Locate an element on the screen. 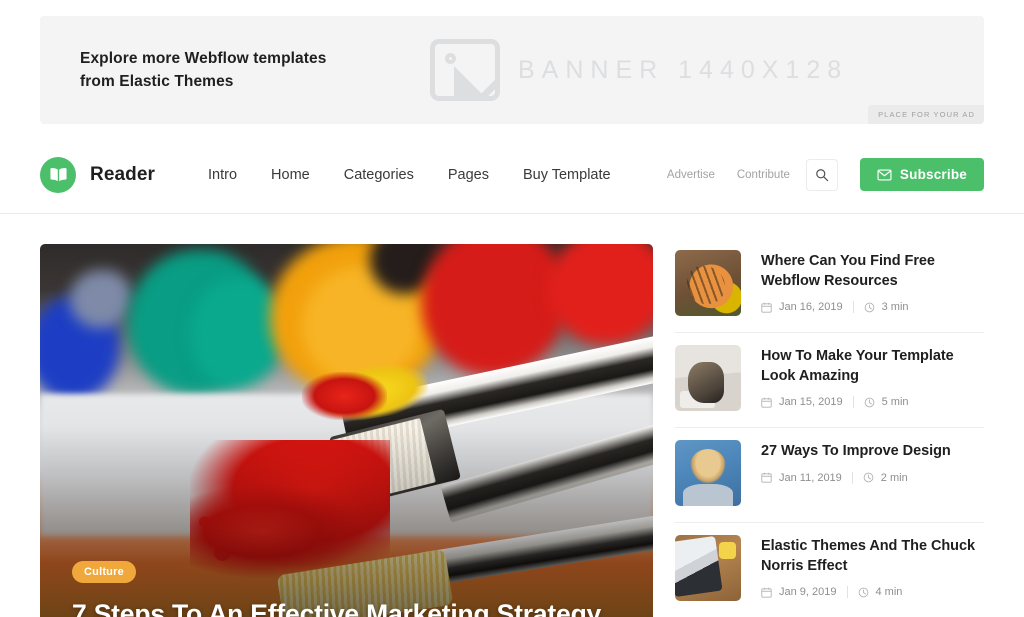 The image size is (1024, 617). article-read-time-text: 2 min is located at coordinates (894, 477).